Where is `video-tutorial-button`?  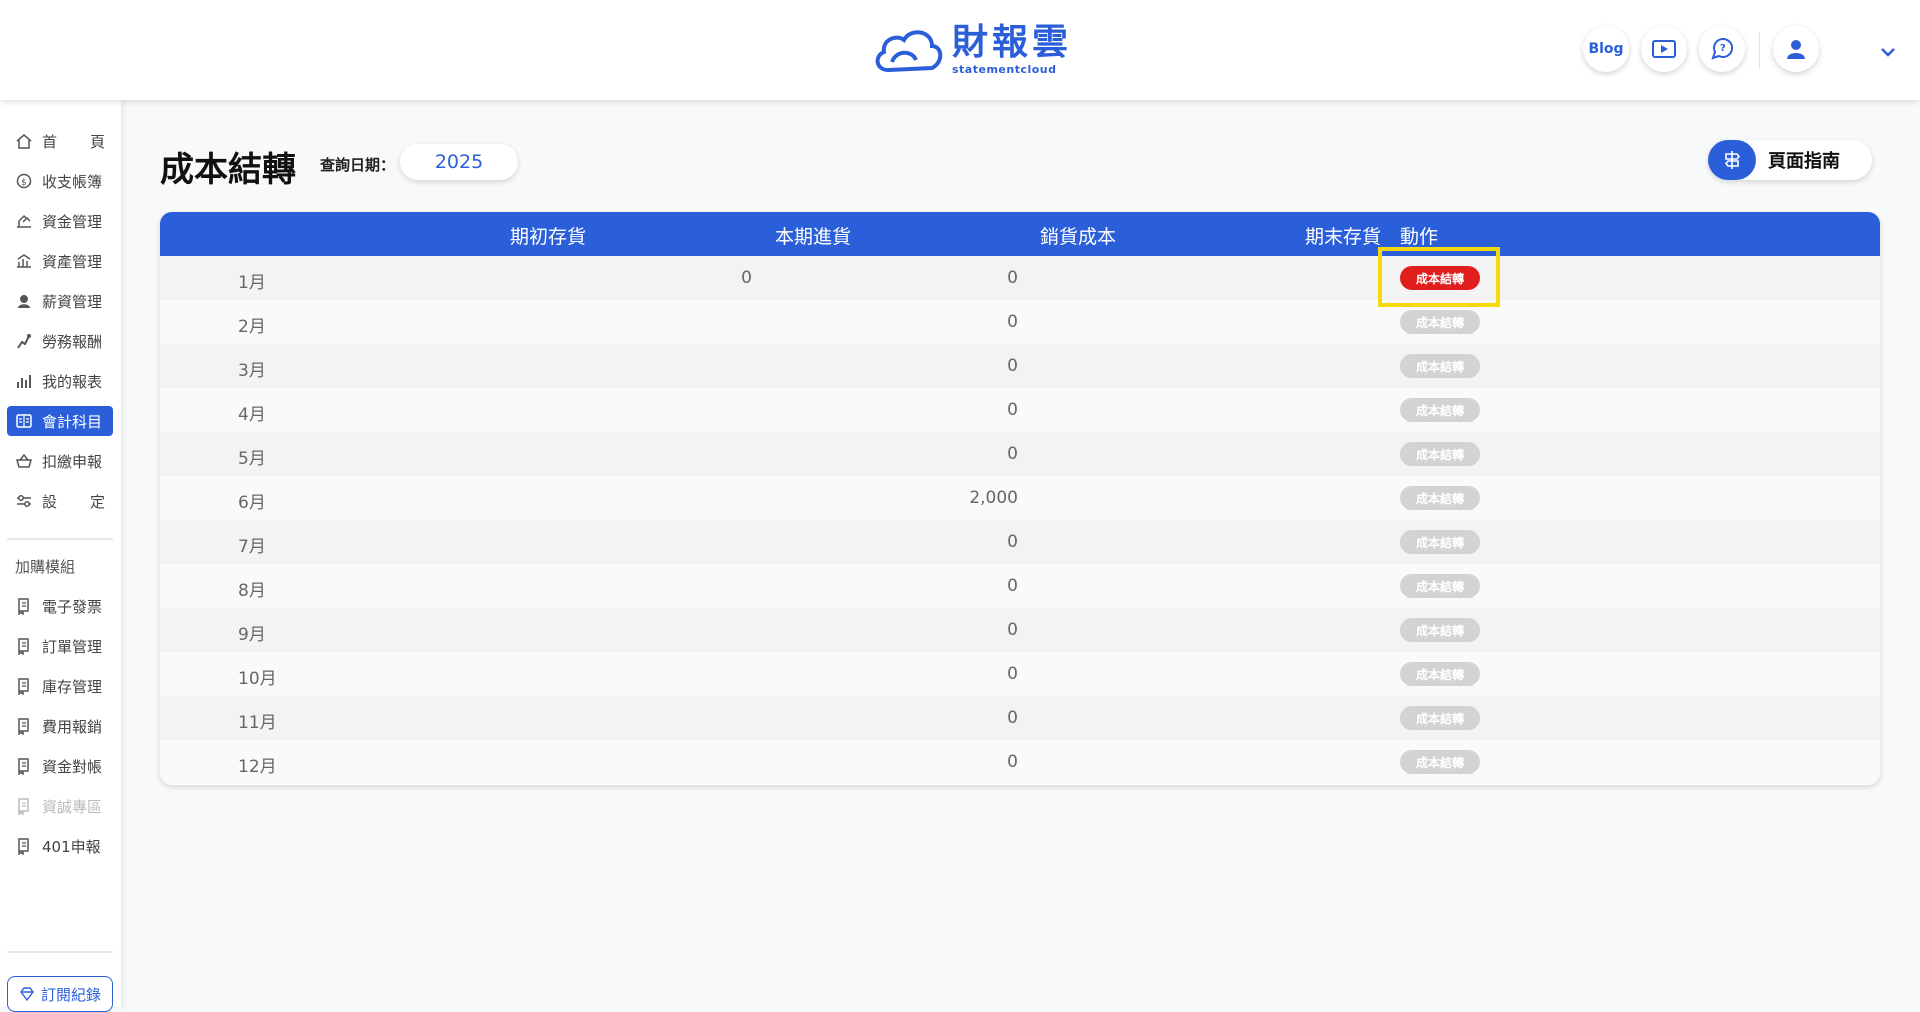
video-tutorial-button is located at coordinates (1664, 49).